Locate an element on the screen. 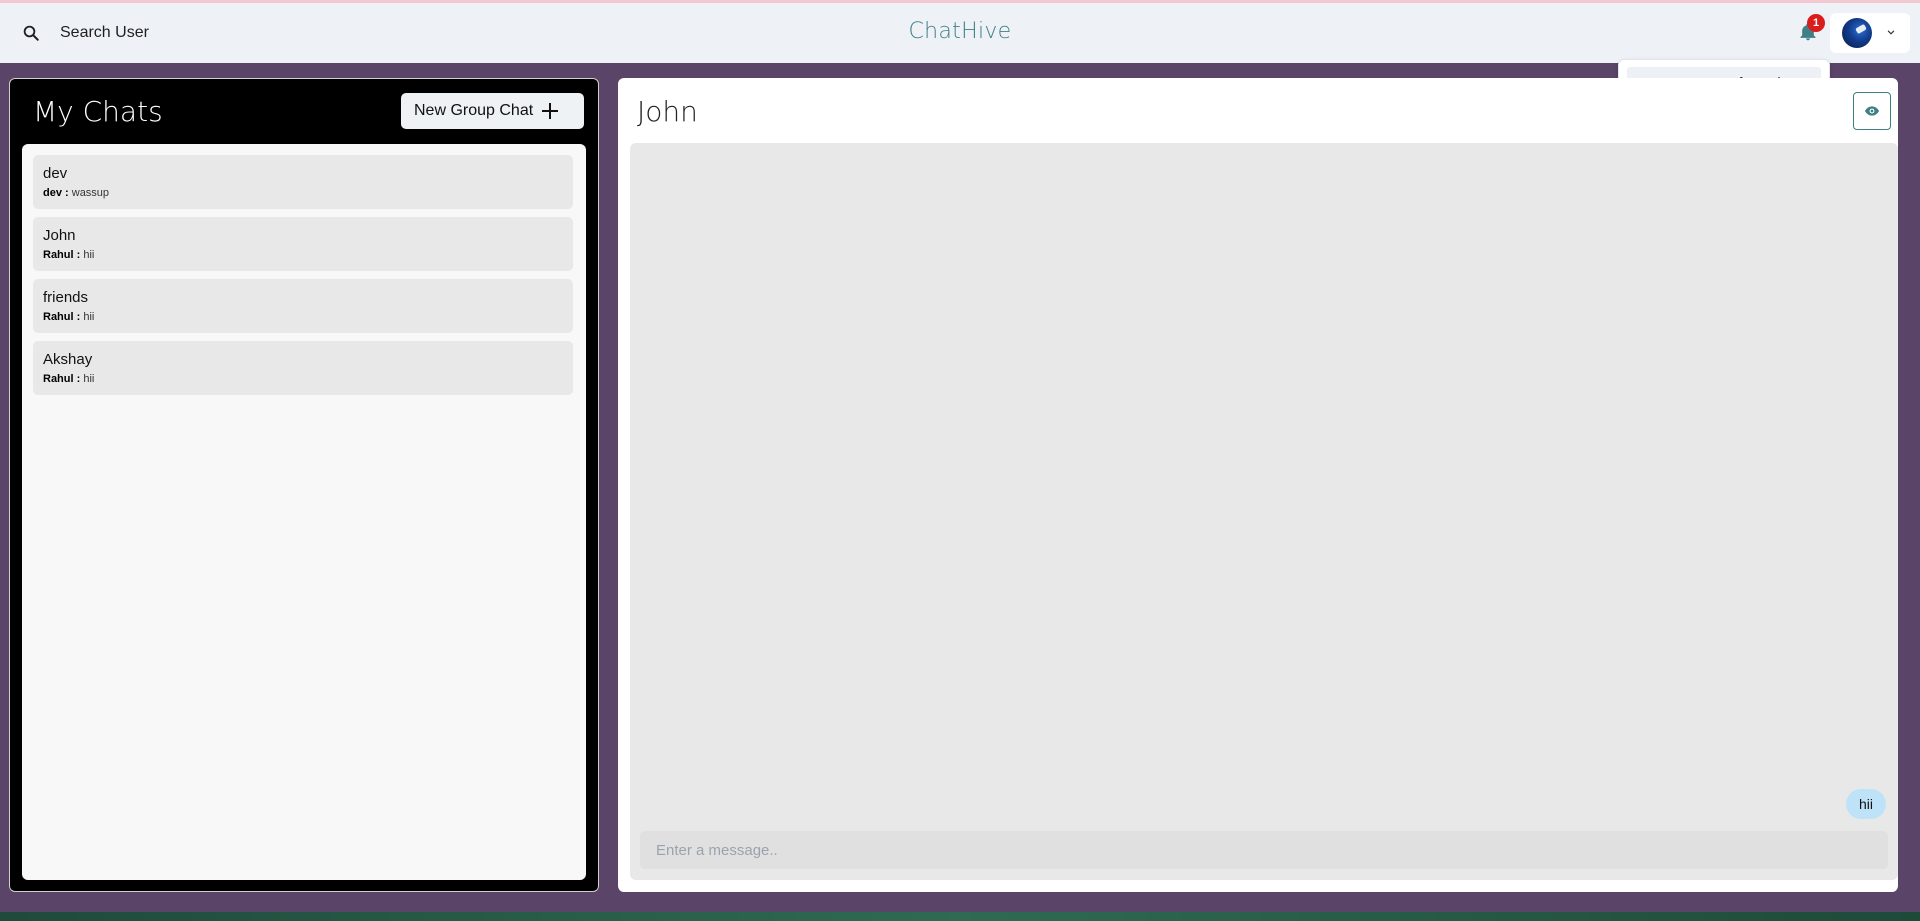  profile-menu-button is located at coordinates (1870, 33).